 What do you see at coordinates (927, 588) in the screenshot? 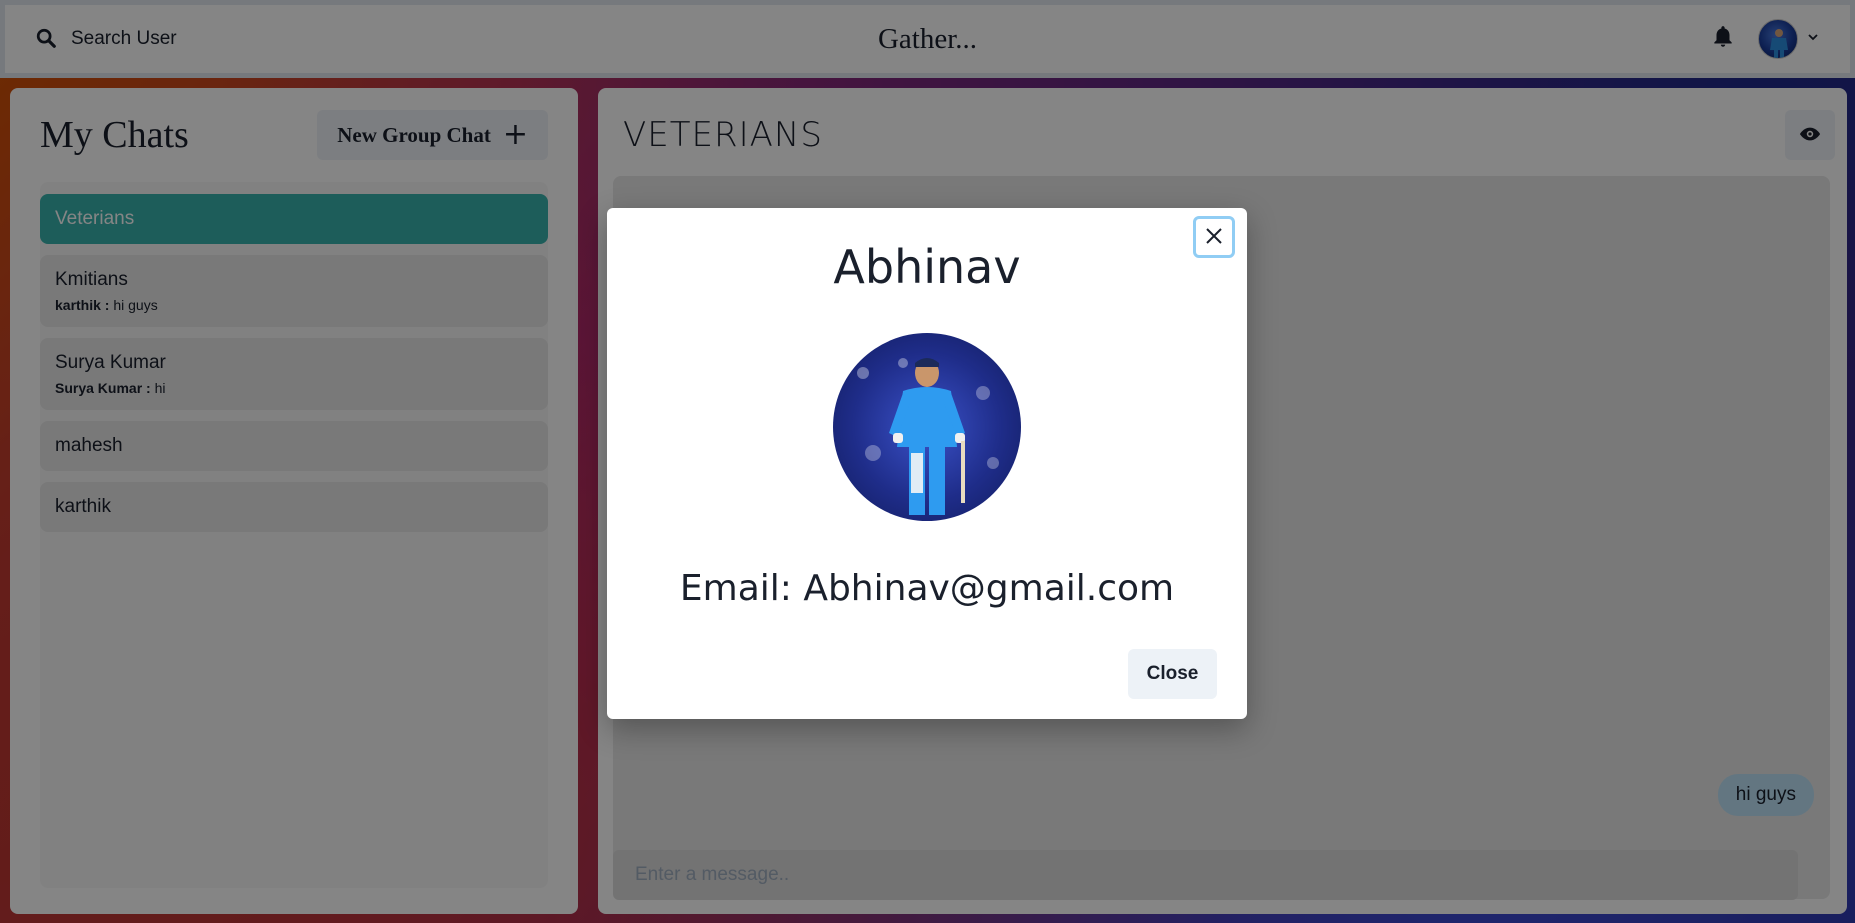
I see `profile-email: Email: Abhinav@gmail.com` at bounding box center [927, 588].